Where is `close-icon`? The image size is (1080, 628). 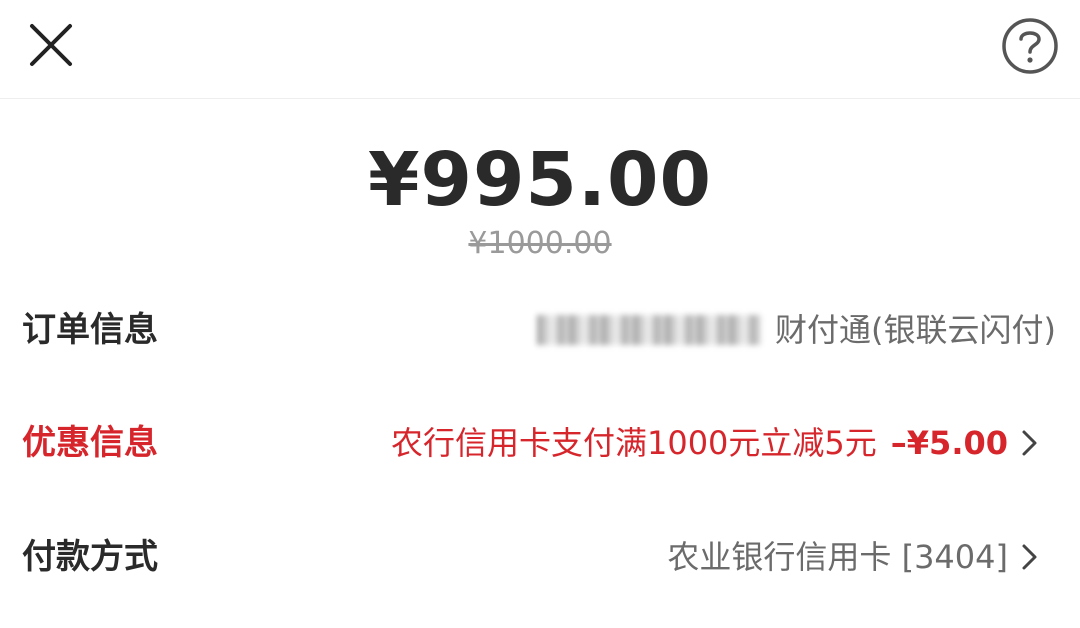 close-icon is located at coordinates (51, 45).